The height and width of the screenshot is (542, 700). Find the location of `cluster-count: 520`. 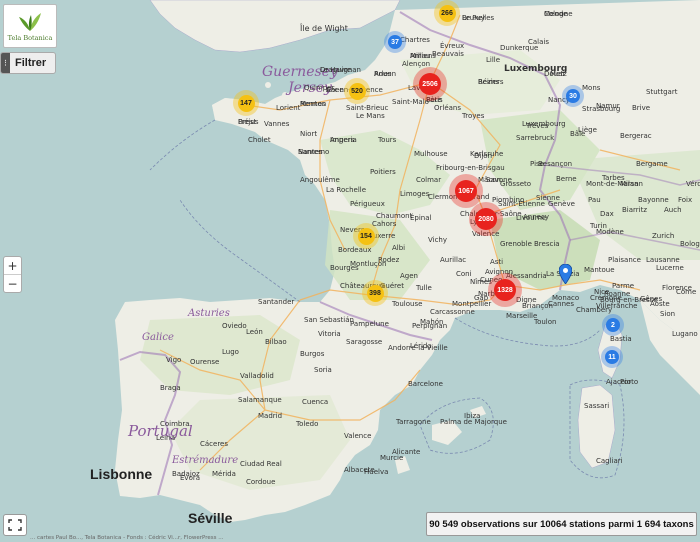

cluster-count: 520 is located at coordinates (357, 91).